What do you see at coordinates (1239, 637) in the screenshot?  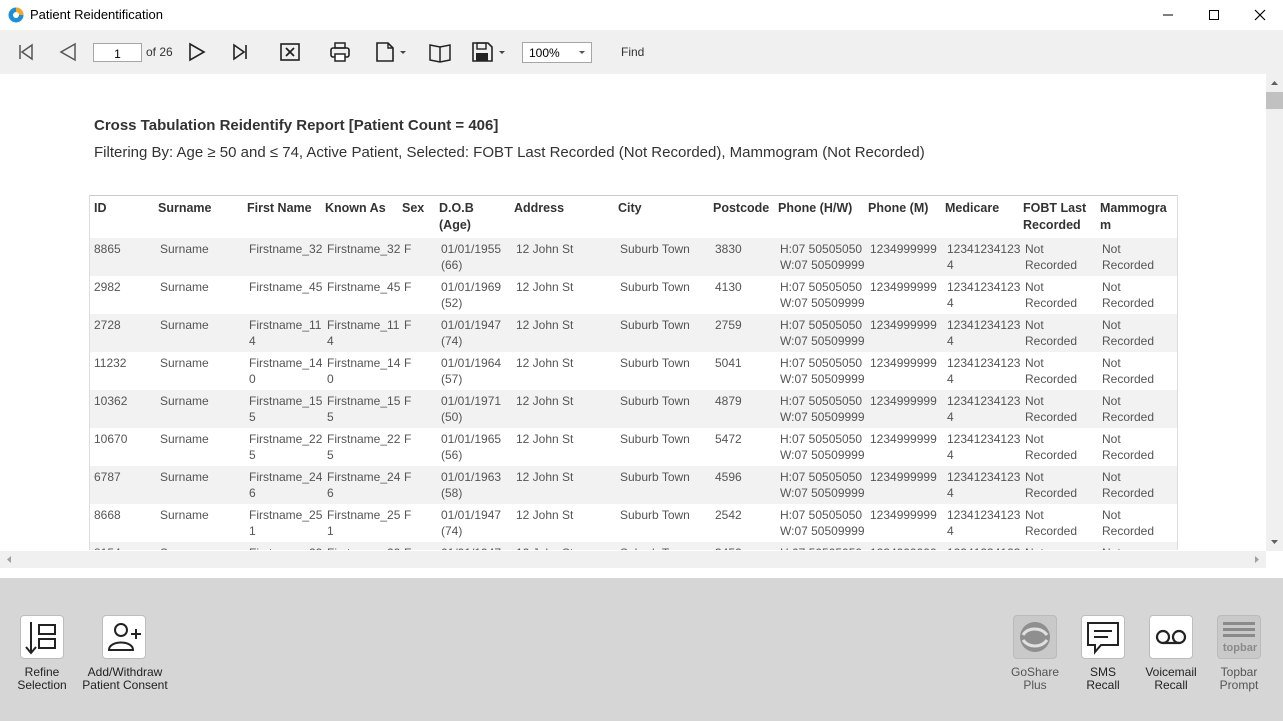 I see `topbar-prompt-button: topbar` at bounding box center [1239, 637].